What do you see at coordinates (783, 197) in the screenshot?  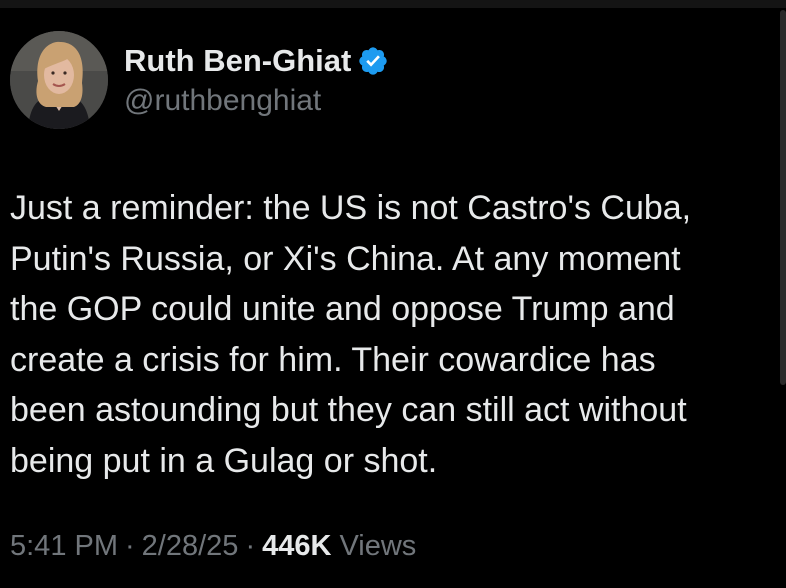 I see `scrollbar` at bounding box center [783, 197].